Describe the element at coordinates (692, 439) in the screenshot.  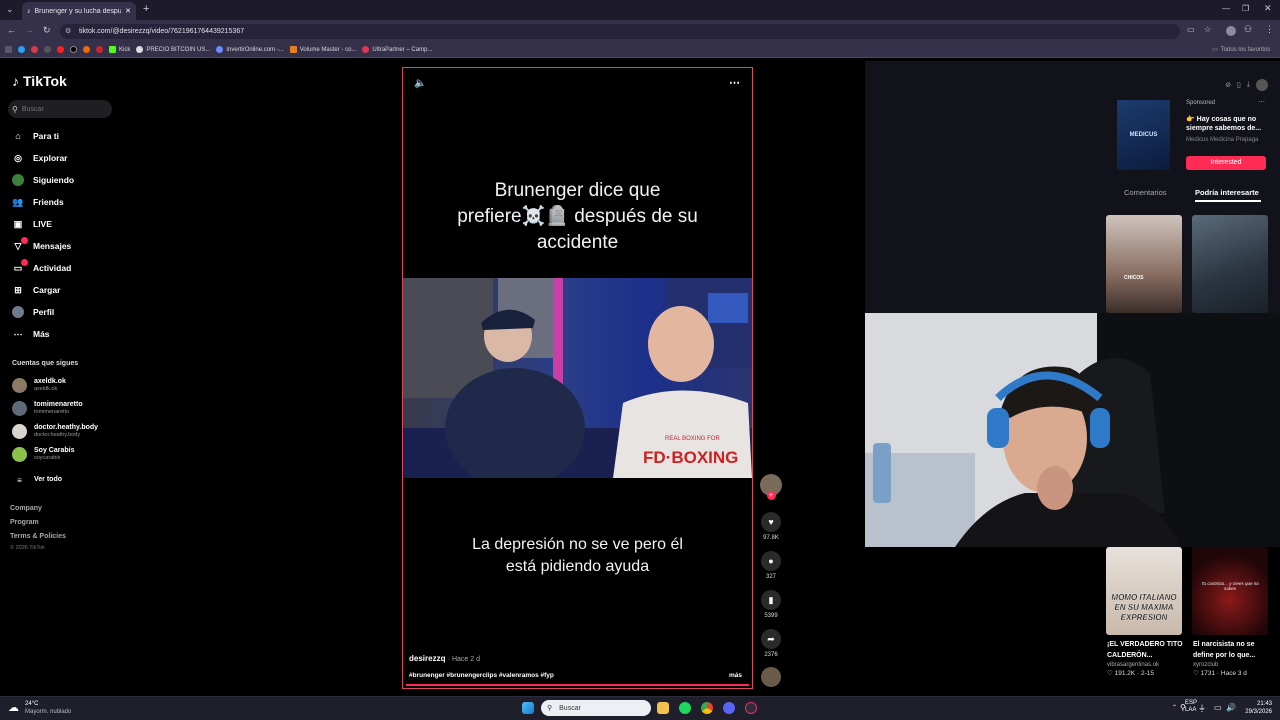
I see `shirt-small-text: REAL BOXING FOR` at that location.